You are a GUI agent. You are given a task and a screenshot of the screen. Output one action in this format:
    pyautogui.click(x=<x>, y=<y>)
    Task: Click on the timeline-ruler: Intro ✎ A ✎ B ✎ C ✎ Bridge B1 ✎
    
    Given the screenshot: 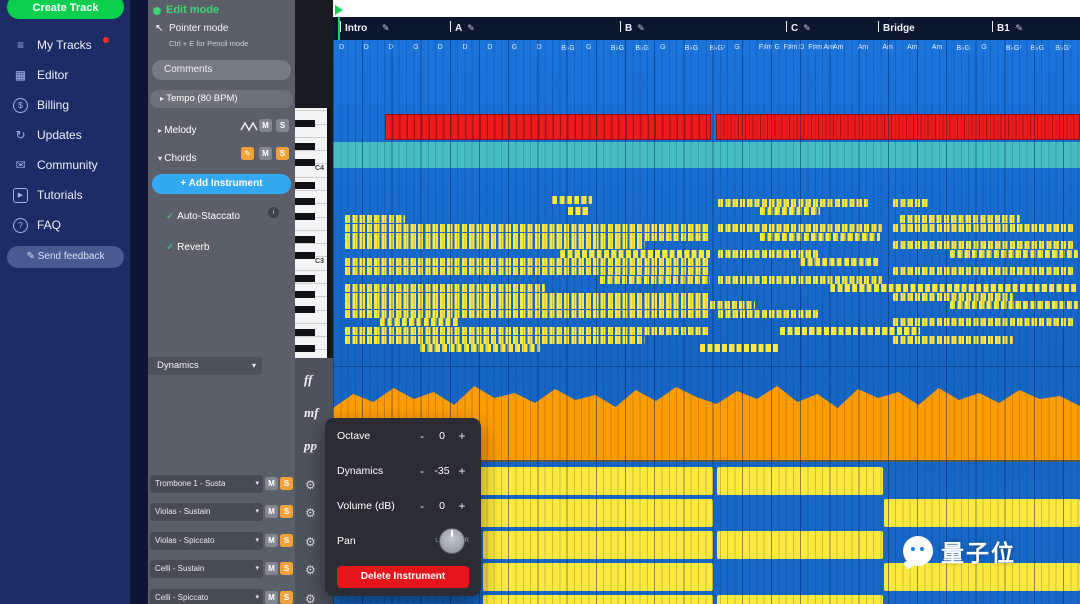 What is the action you would take?
    pyautogui.click(x=706, y=28)
    